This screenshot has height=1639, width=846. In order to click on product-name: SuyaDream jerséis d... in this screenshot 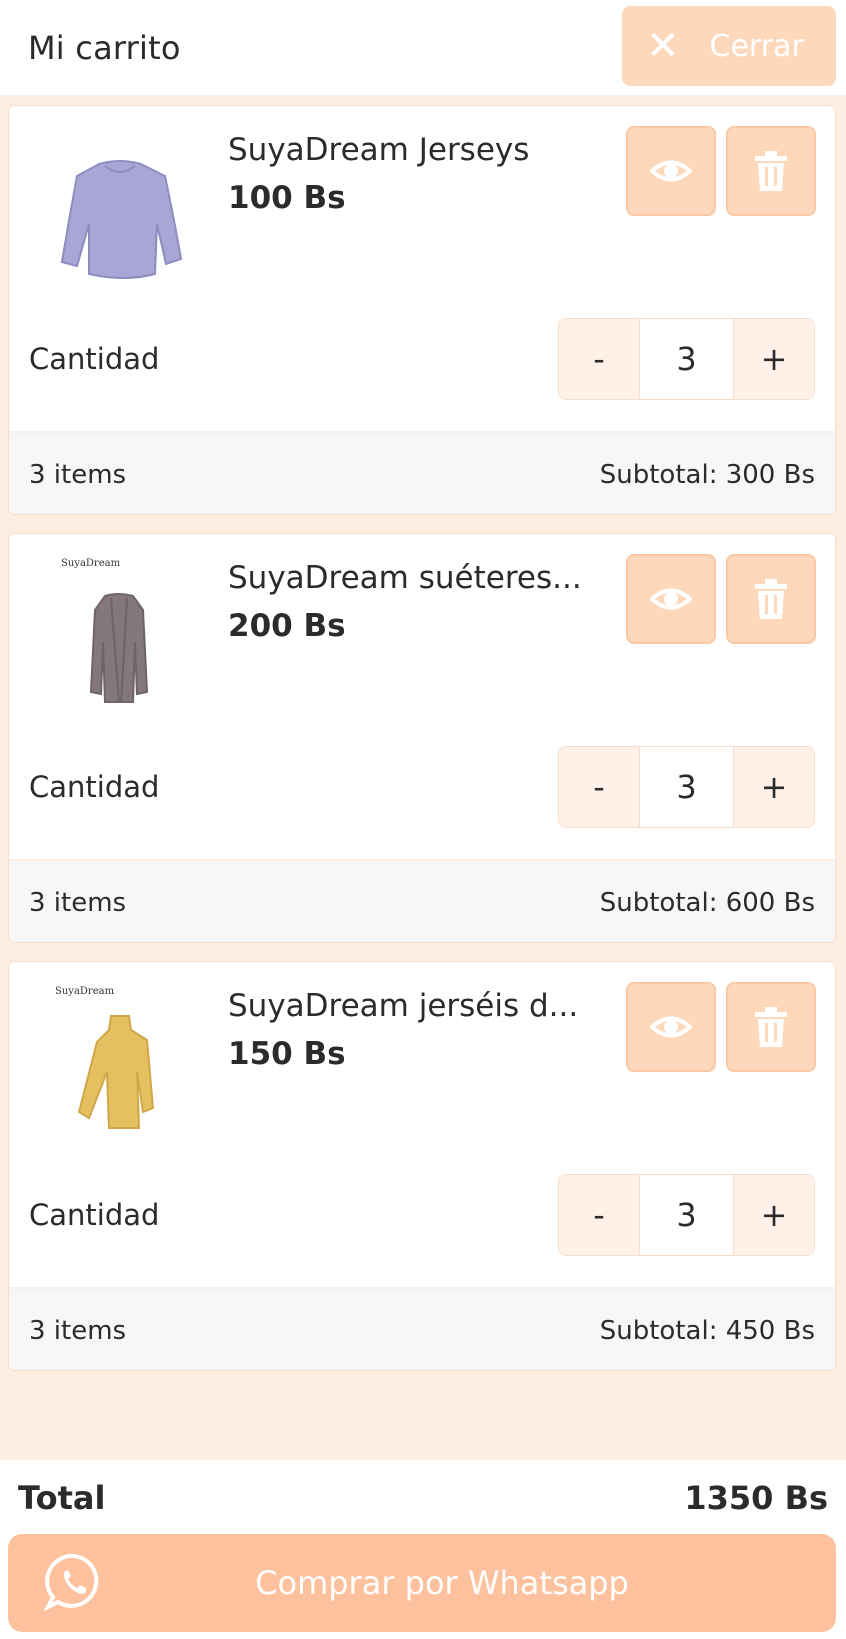, I will do `click(403, 1006)`.